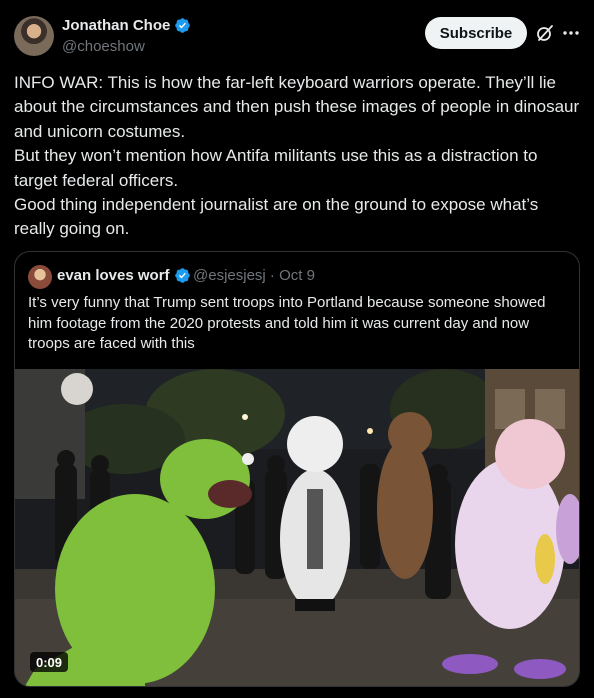 Image resolution: width=594 pixels, height=698 pixels. I want to click on quoted-author-name-row: evan loves worf, so click(124, 275).